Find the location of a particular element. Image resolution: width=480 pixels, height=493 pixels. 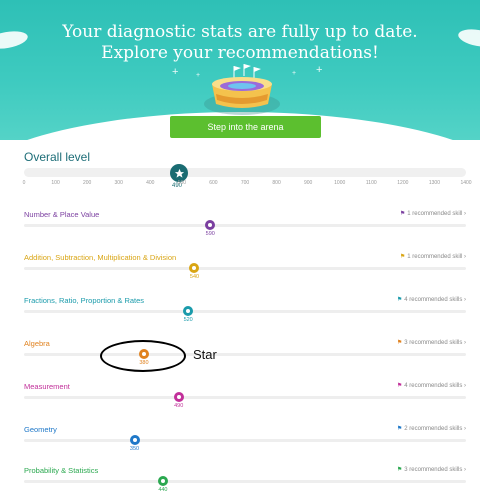

scale-tick-label: 800 is located at coordinates (276, 183).